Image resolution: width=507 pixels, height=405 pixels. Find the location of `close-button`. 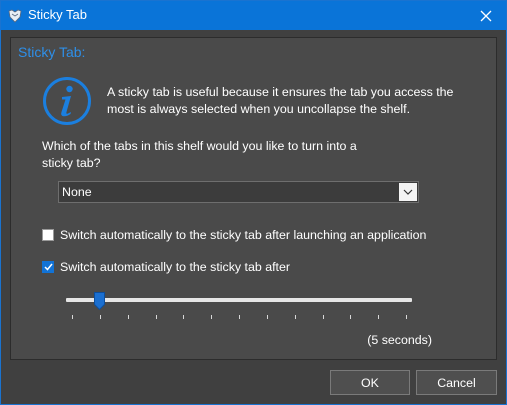

close-button is located at coordinates (486, 15).